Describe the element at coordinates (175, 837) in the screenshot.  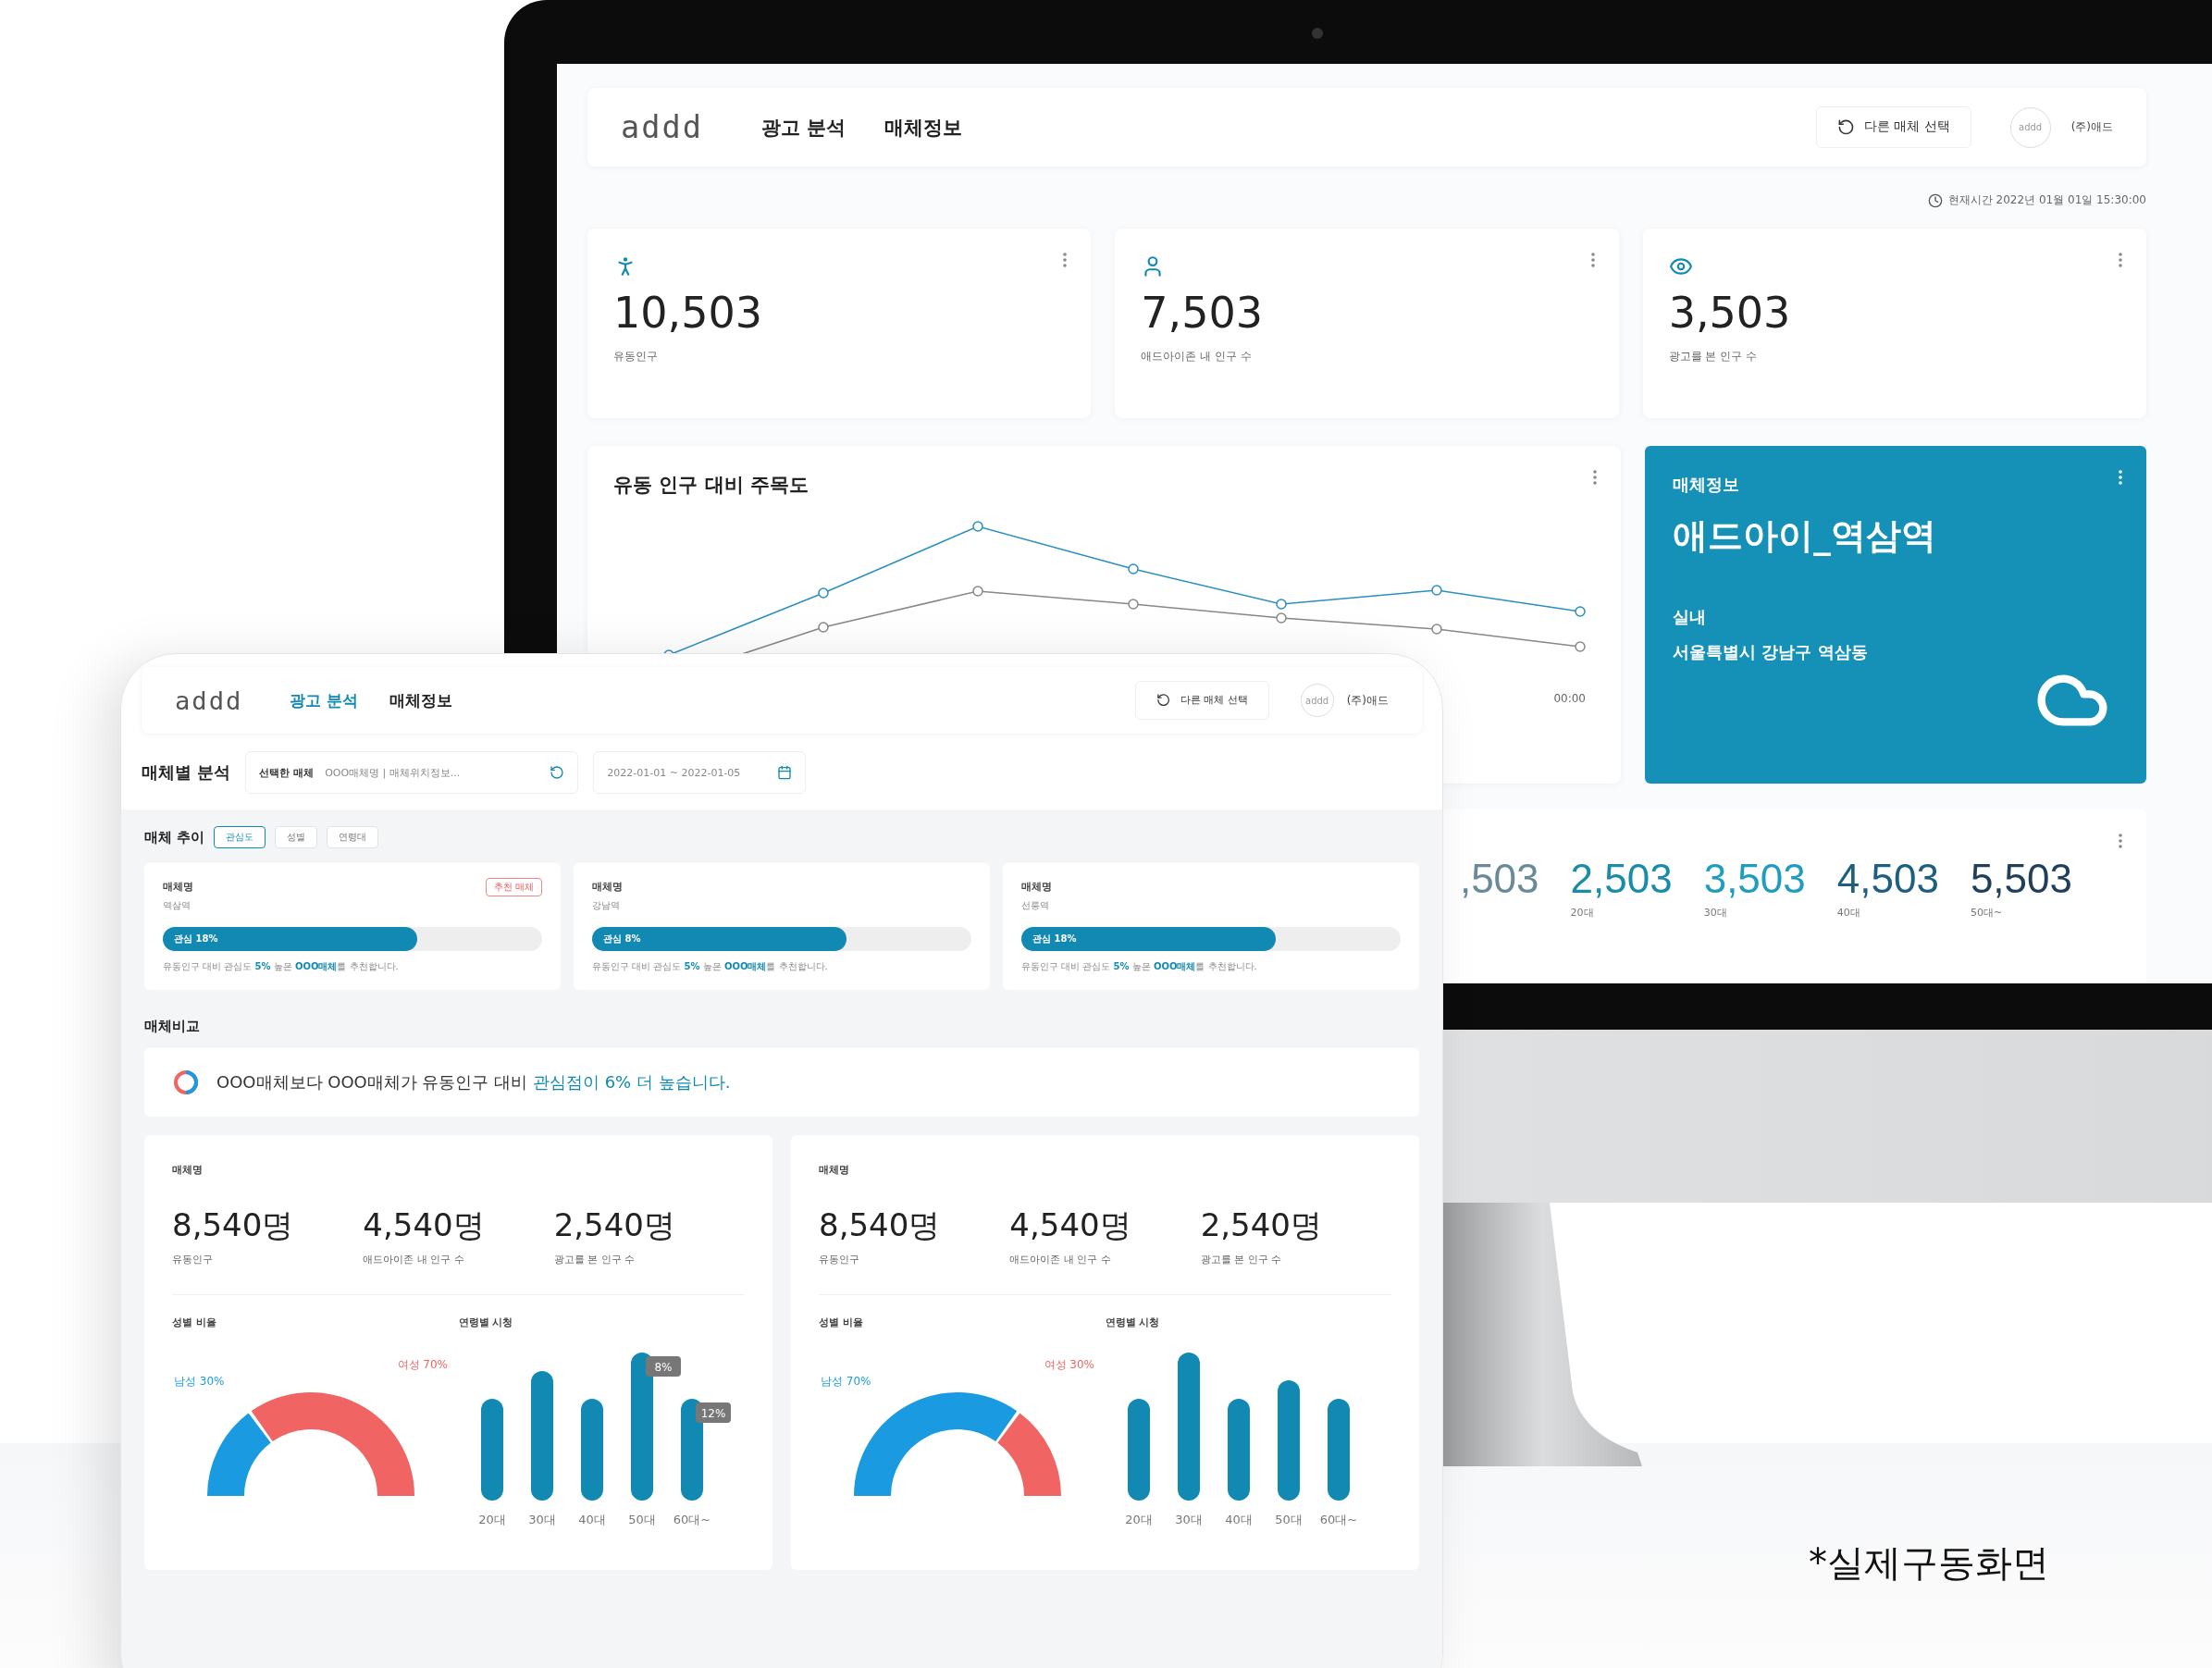
I see `section-title: 매체 추이` at that location.